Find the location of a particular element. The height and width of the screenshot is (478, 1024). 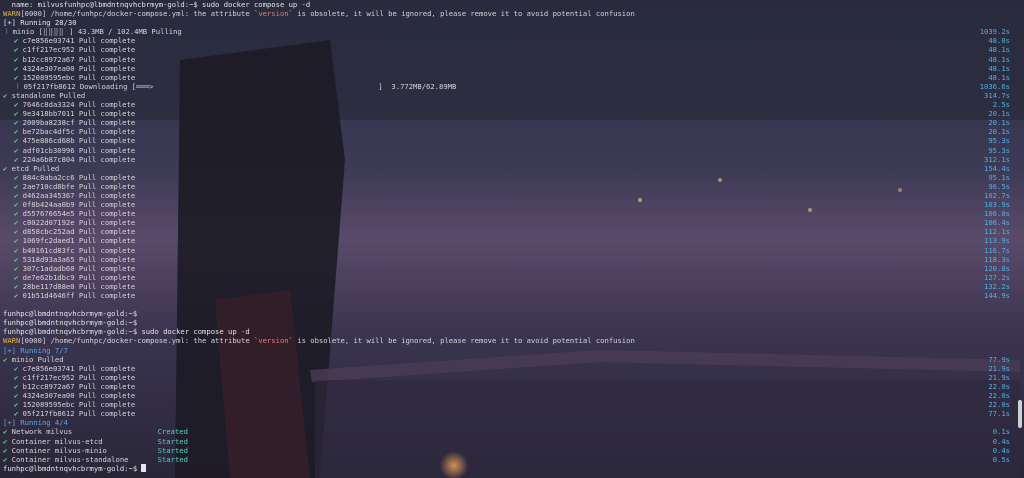

terminal-line: ✔ 884c8aba2cc6 Pull complete 95.1s is located at coordinates (509, 177).